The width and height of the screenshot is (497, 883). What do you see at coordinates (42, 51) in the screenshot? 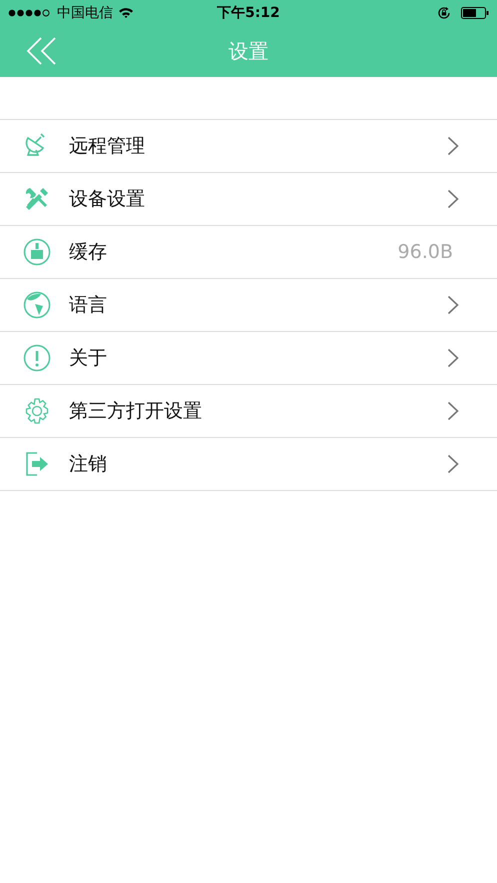
I see `back-icon` at bounding box center [42, 51].